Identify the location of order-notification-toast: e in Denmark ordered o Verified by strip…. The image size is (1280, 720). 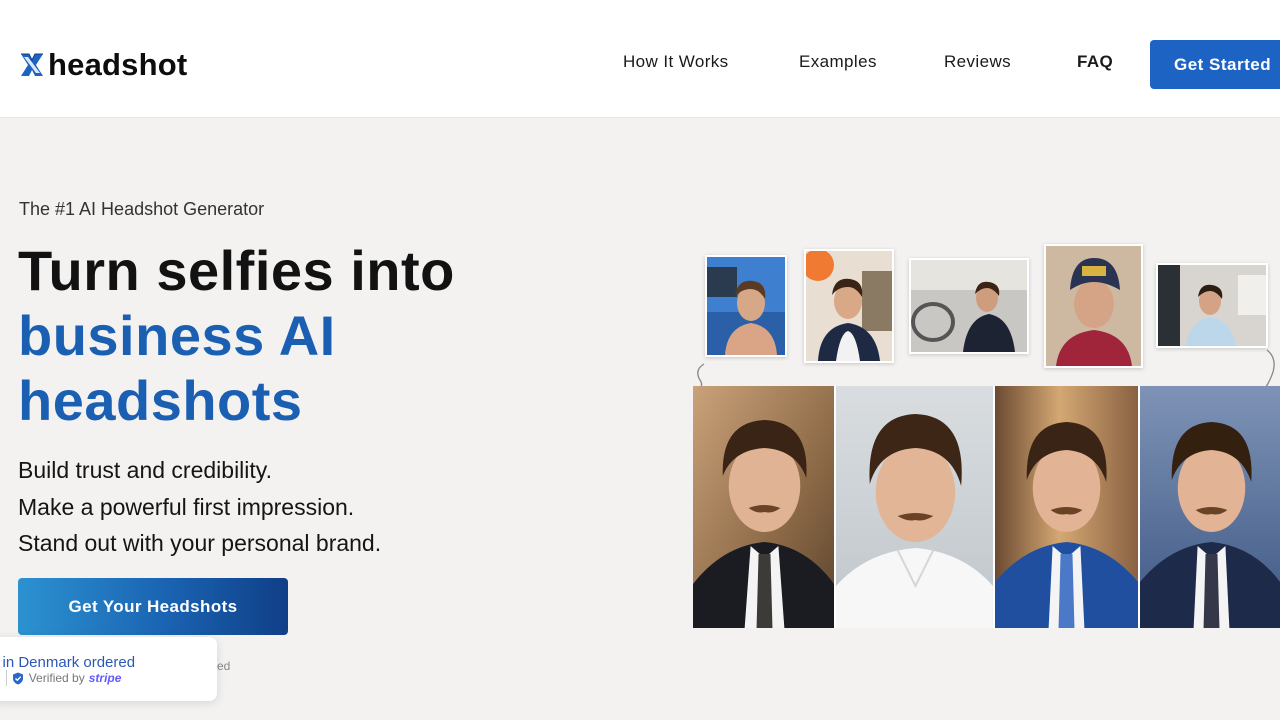
(108, 669).